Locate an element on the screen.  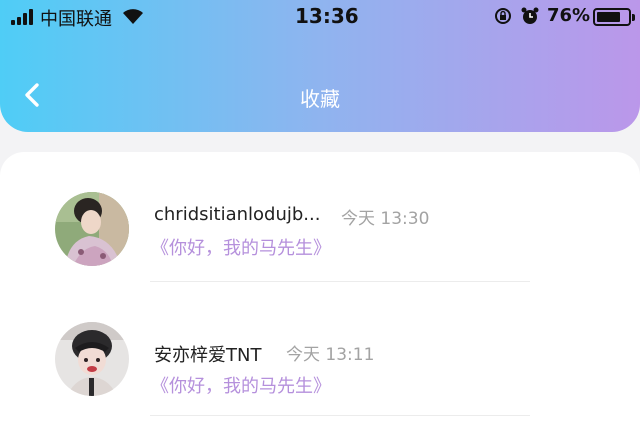
wifi-icon is located at coordinates (133, 16).